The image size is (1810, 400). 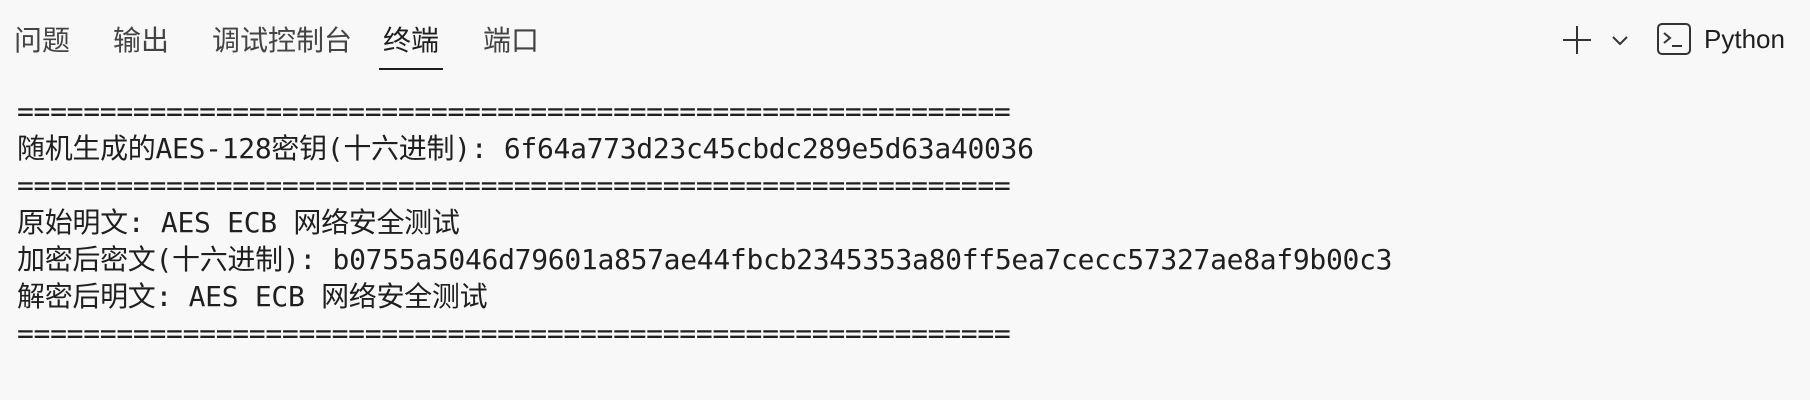 What do you see at coordinates (141, 46) in the screenshot?
I see `tab-output: 输出` at bounding box center [141, 46].